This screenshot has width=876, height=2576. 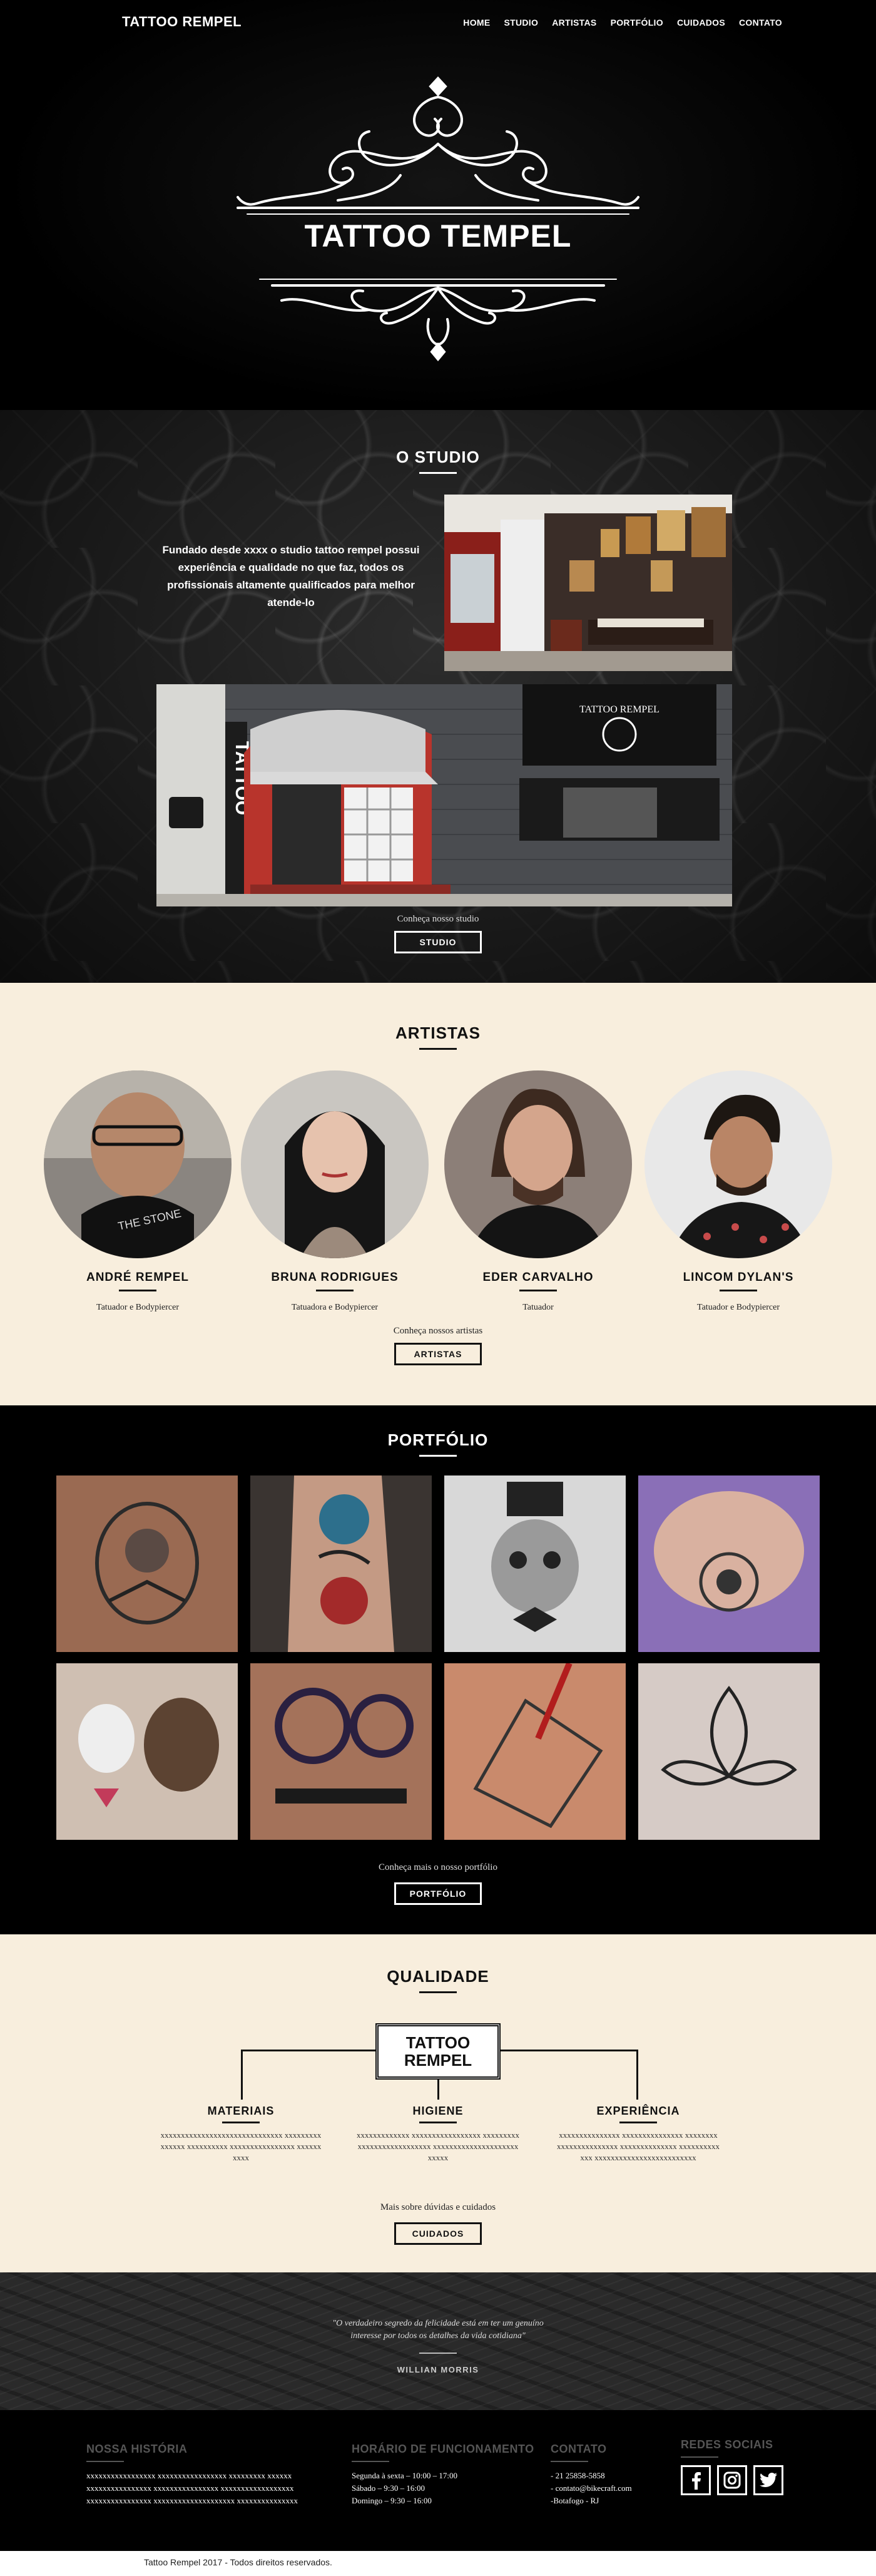 I want to click on artist-name: ANDRÉ REMPEL, so click(x=137, y=1277).